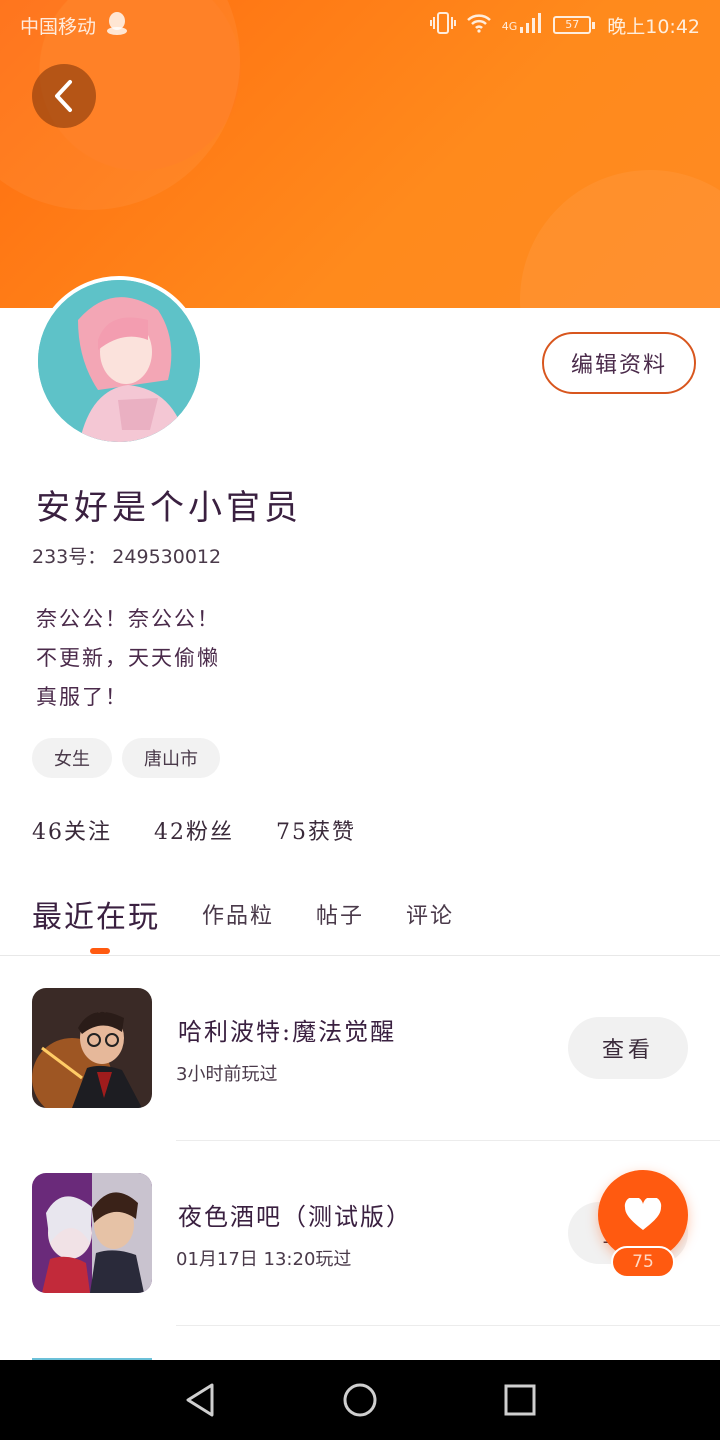  What do you see at coordinates (295, 1217) in the screenshot?
I see `game-title: 夜色酒吧（测试版）` at bounding box center [295, 1217].